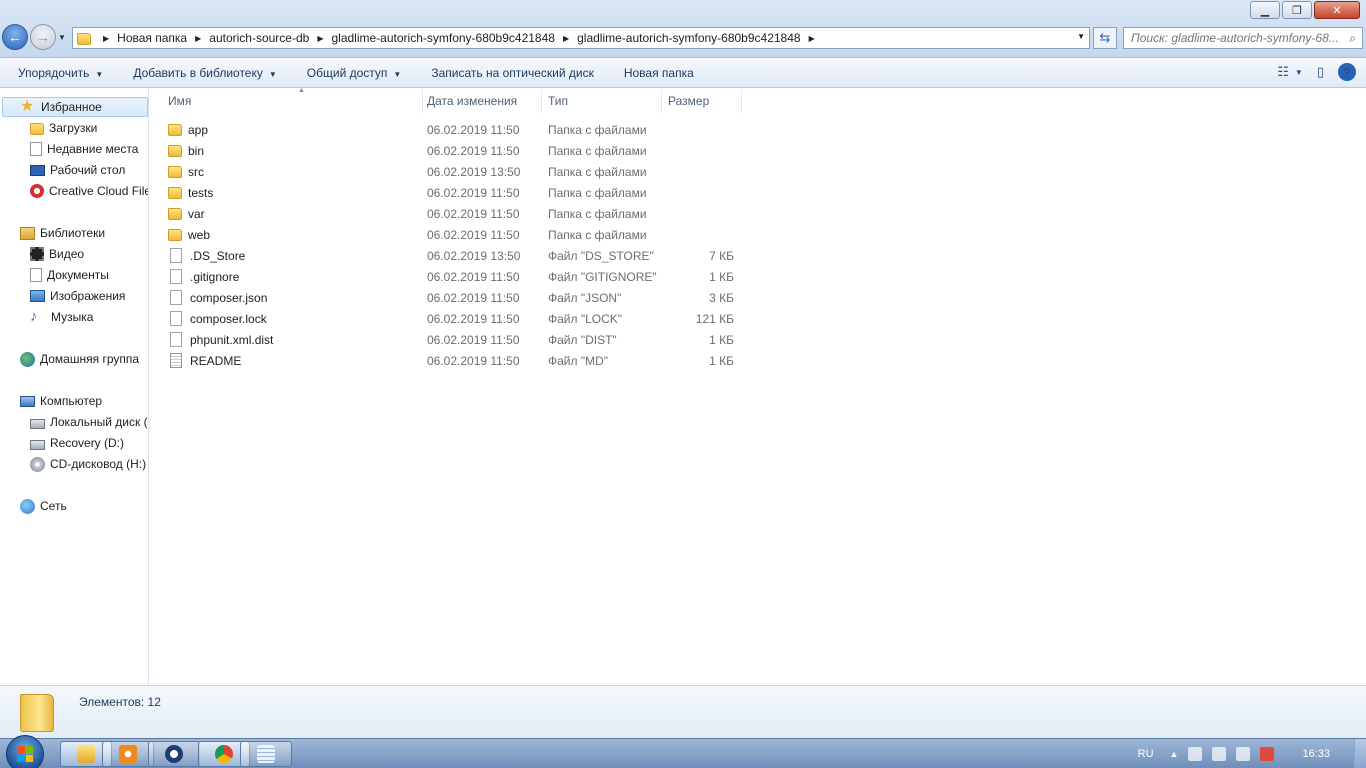 The width and height of the screenshot is (1366, 768). What do you see at coordinates (79, 359) in the screenshot?
I see `sidebar-item-homegroup: Домашняя группа` at bounding box center [79, 359].